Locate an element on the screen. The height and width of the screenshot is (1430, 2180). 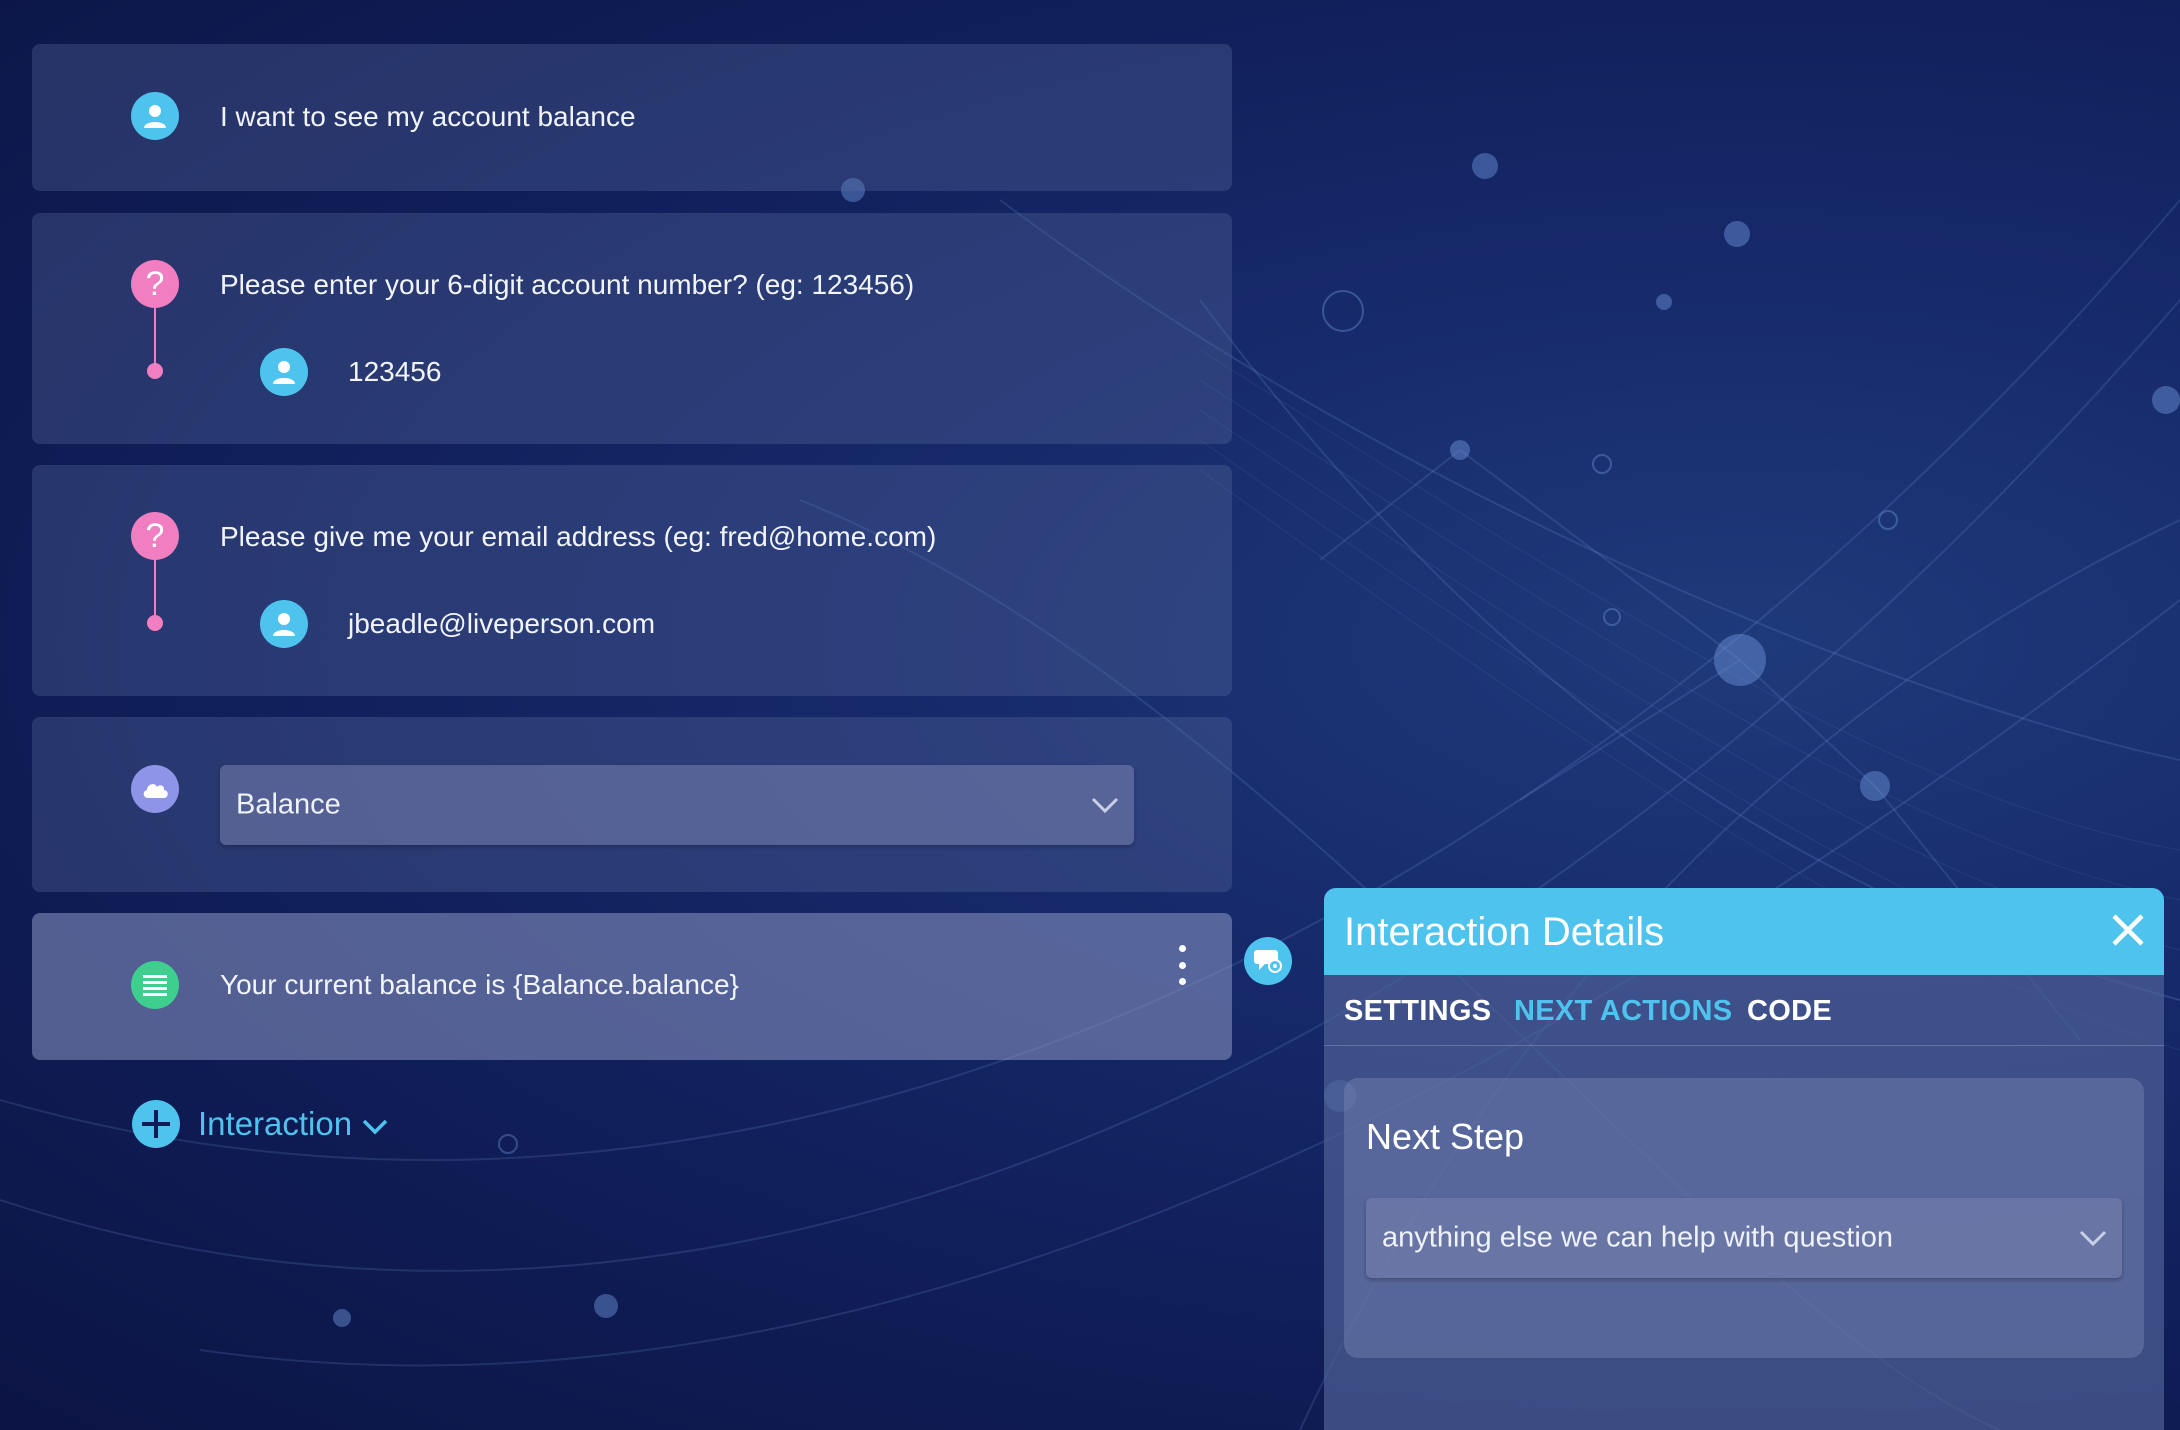
next-step-select: anything else we can help with question is located at coordinates (1744, 1238).